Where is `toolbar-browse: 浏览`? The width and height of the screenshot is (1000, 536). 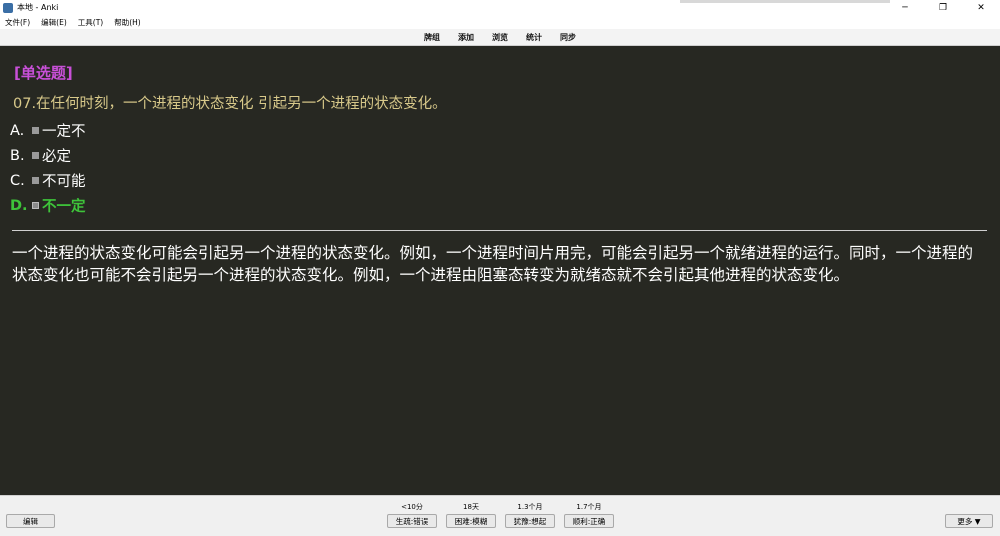
toolbar-browse: 浏览 is located at coordinates (500, 37).